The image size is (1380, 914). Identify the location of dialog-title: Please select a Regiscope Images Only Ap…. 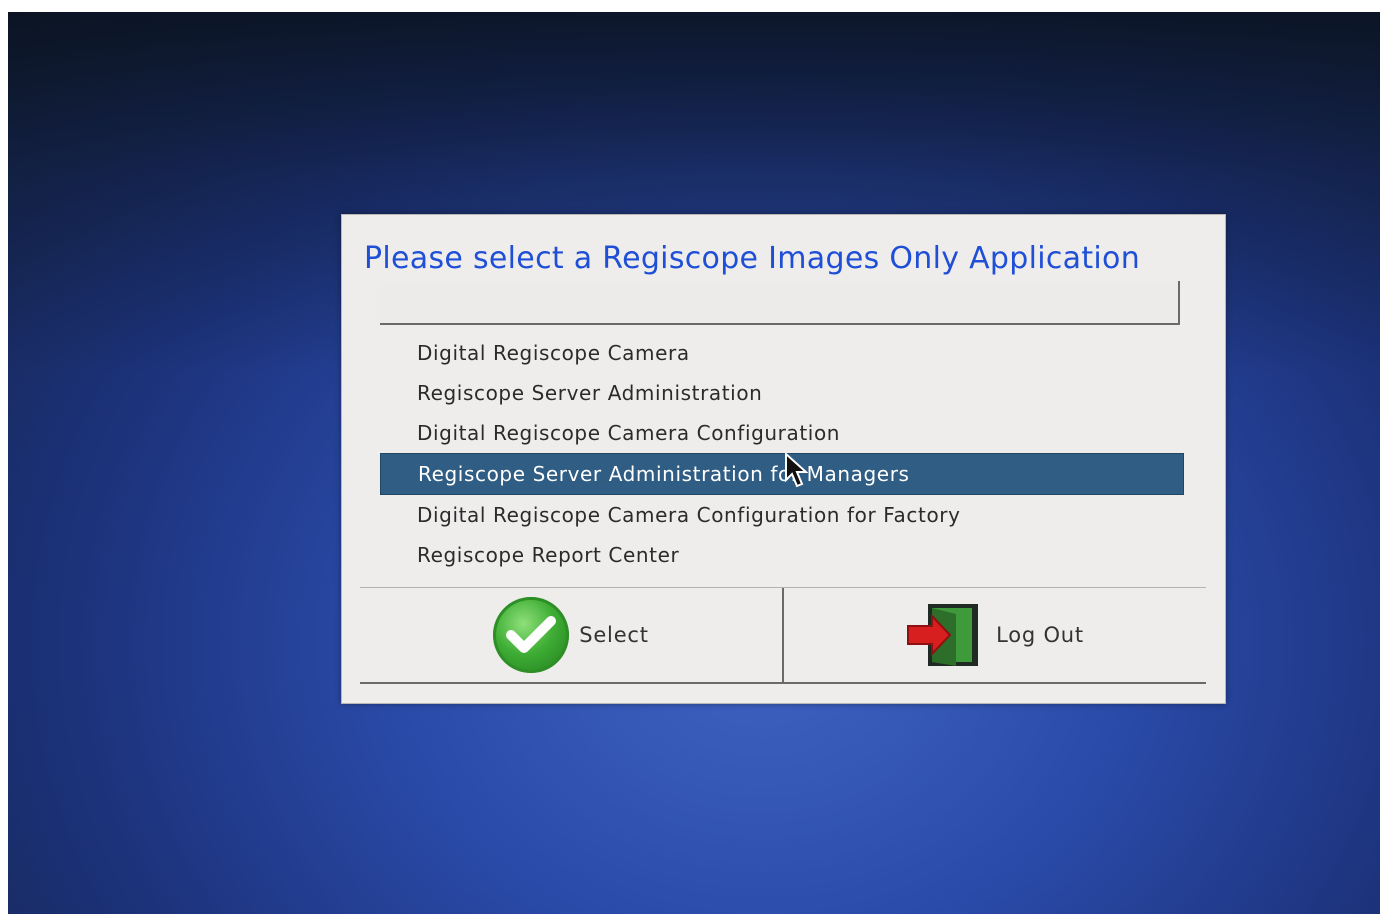
(752, 258).